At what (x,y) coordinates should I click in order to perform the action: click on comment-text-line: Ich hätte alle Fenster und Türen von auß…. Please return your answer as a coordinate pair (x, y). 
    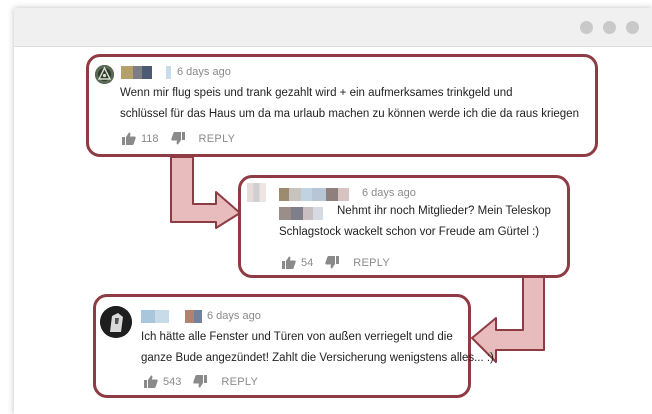
    Looking at the image, I should click on (297, 337).